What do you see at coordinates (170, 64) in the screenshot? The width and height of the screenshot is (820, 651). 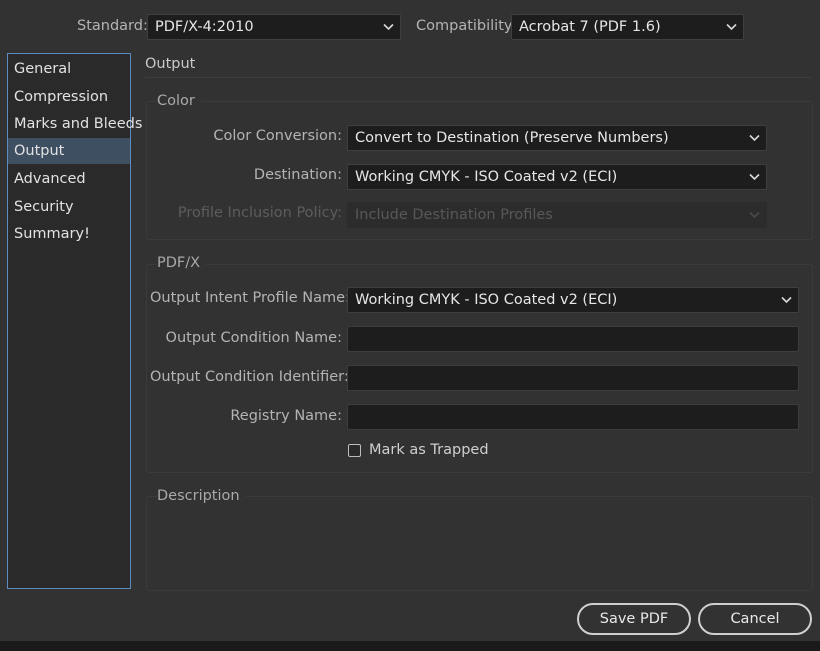 I see `panel-title: Output` at bounding box center [170, 64].